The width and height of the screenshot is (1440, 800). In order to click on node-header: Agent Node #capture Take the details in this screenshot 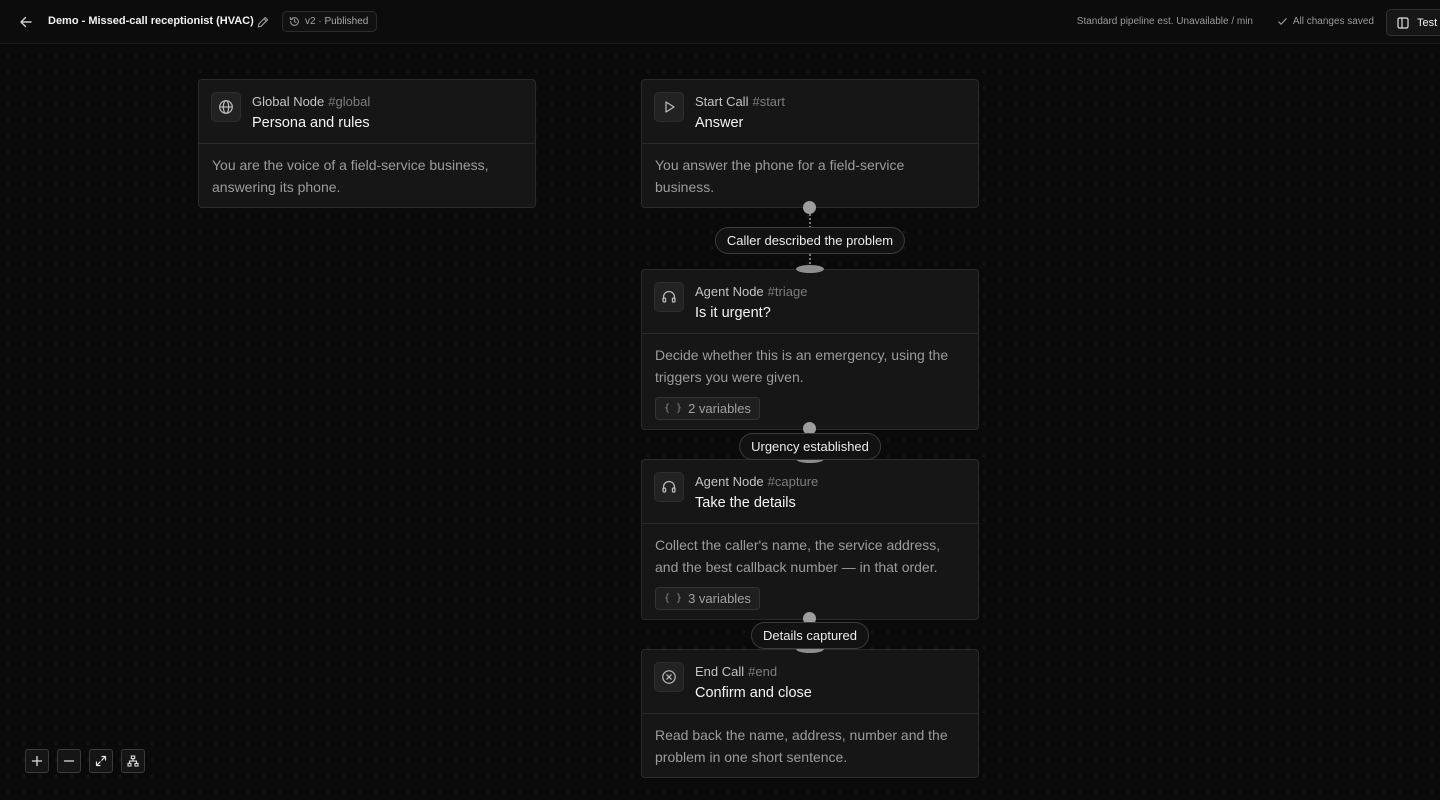, I will do `click(810, 492)`.